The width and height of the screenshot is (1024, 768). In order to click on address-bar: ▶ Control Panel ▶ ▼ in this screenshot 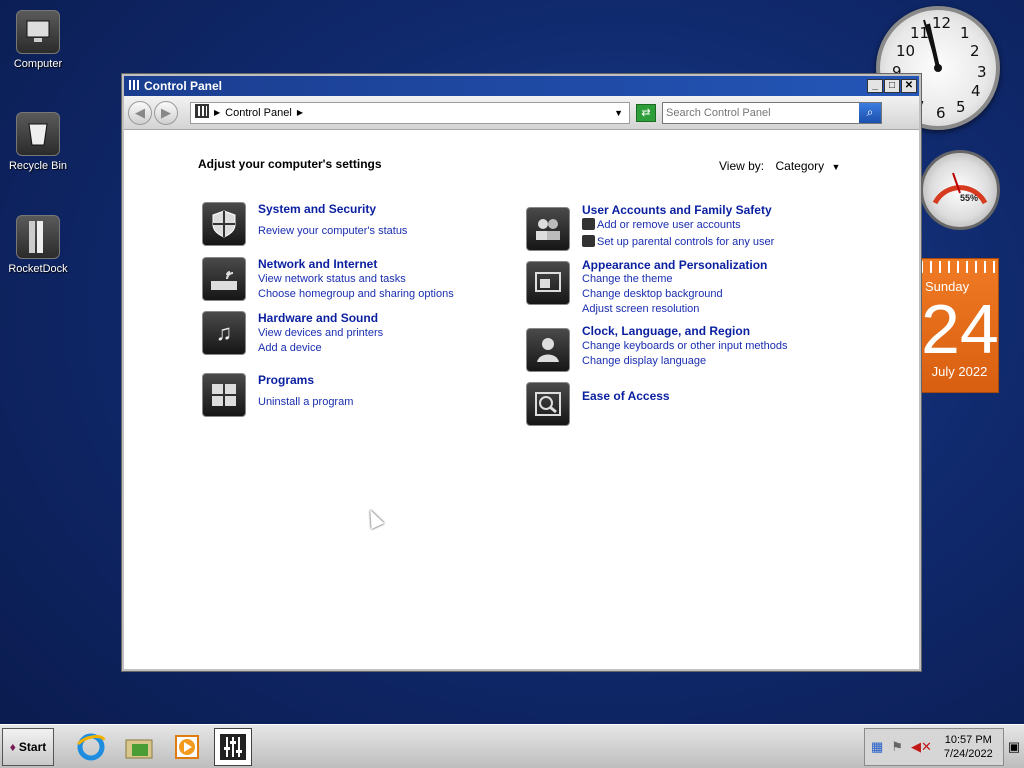, I will do `click(410, 112)`.